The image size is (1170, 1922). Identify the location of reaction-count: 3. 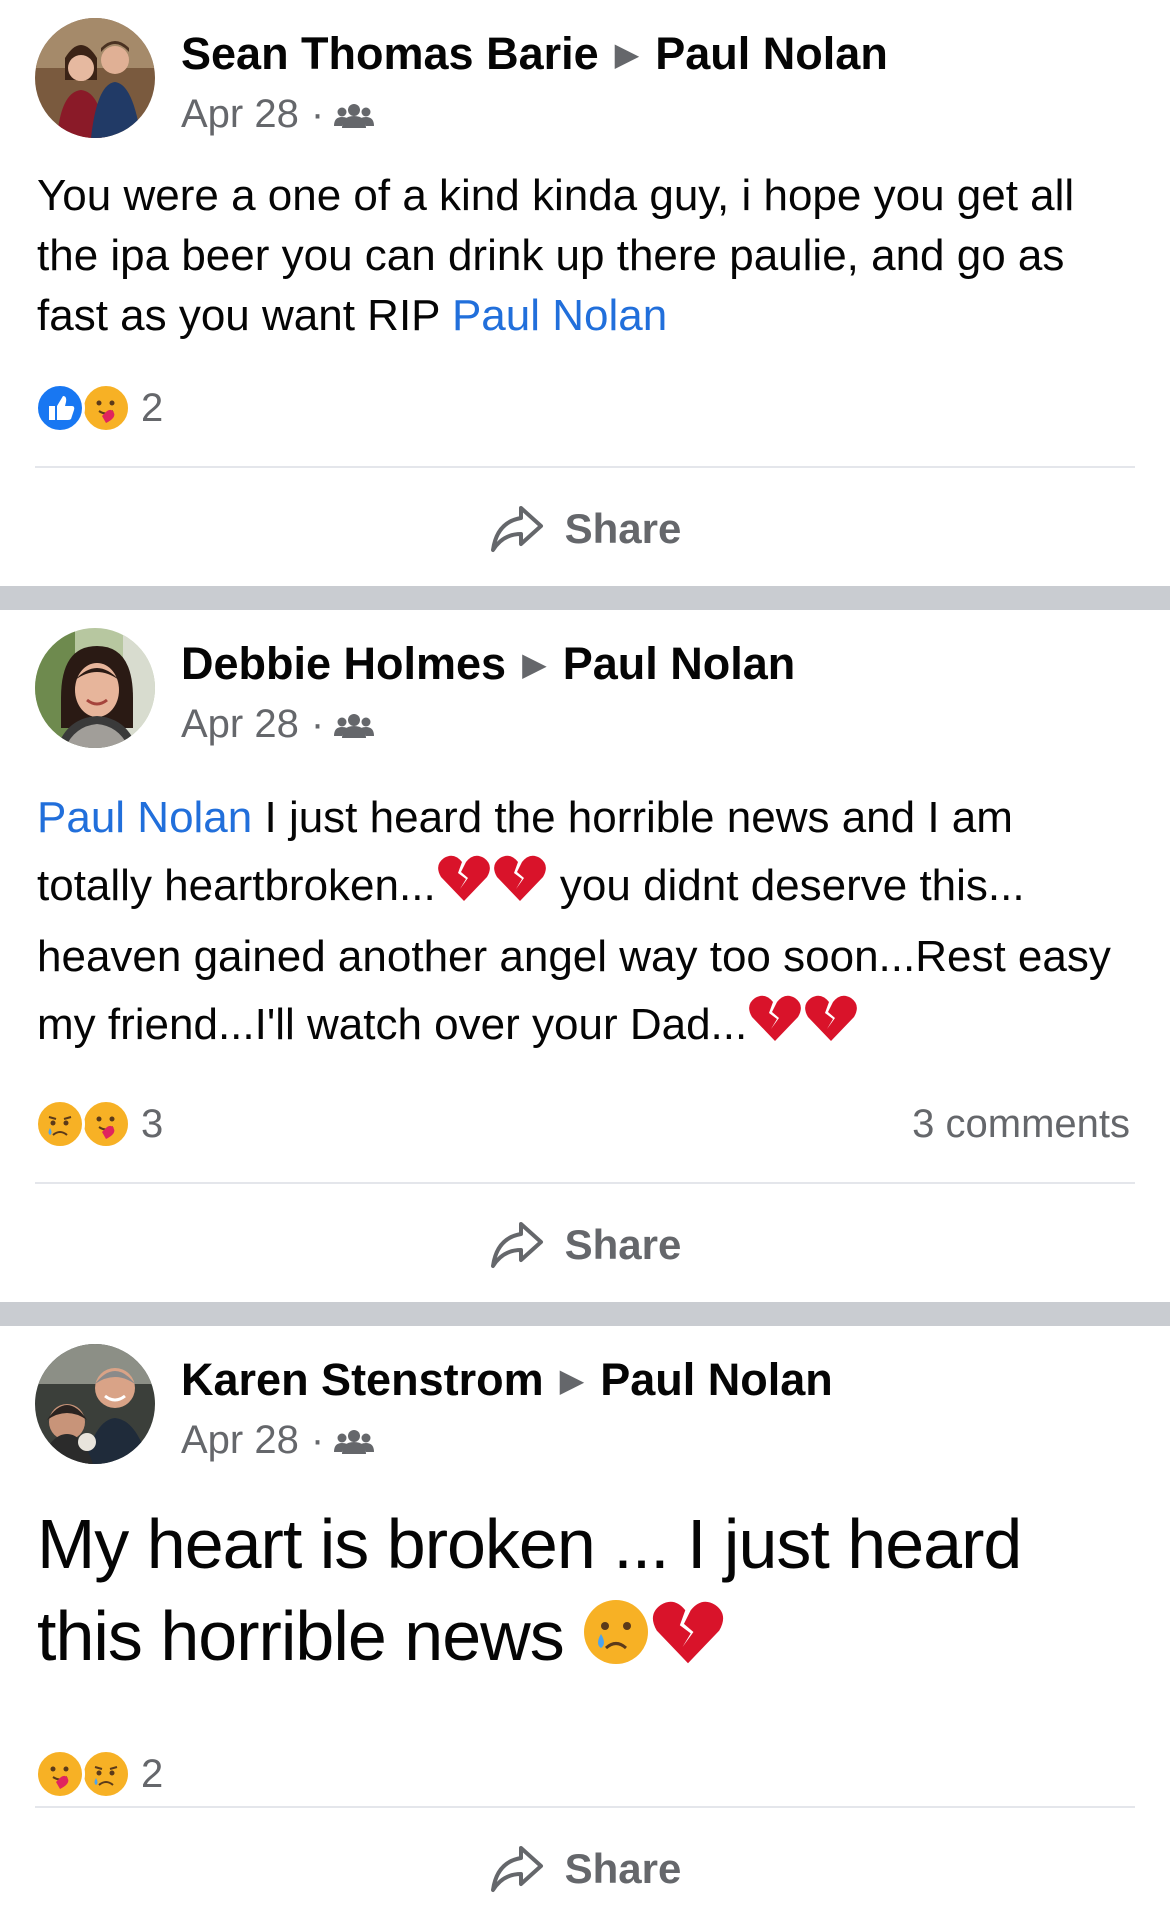
(152, 1123).